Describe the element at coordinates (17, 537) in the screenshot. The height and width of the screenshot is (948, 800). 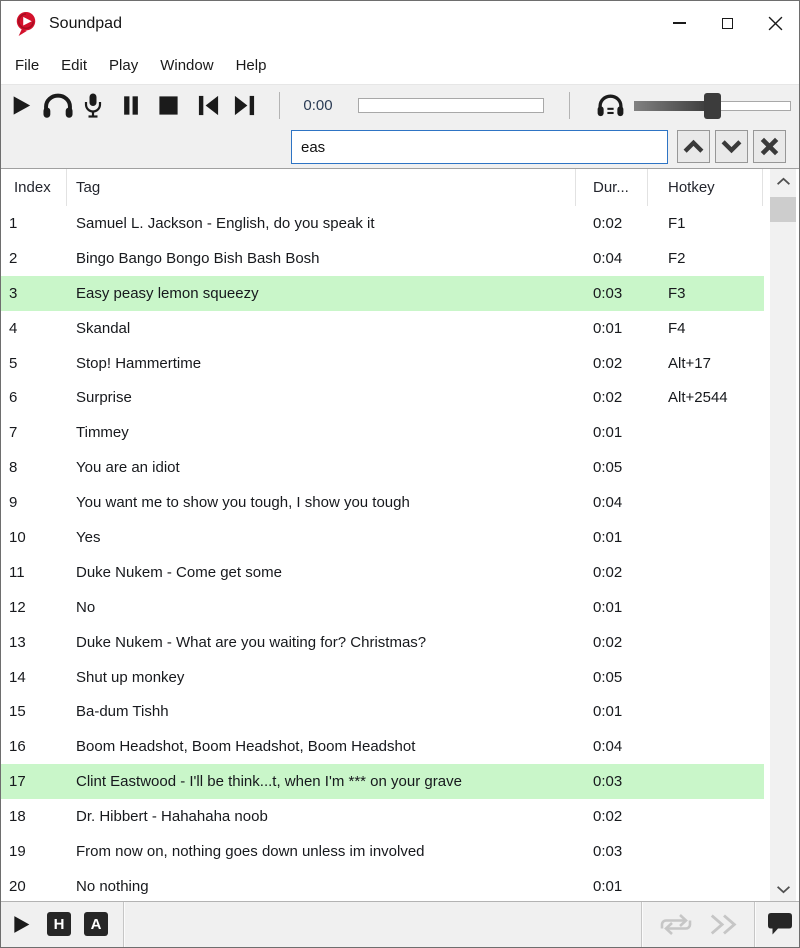
I see `row-index: 10` at that location.